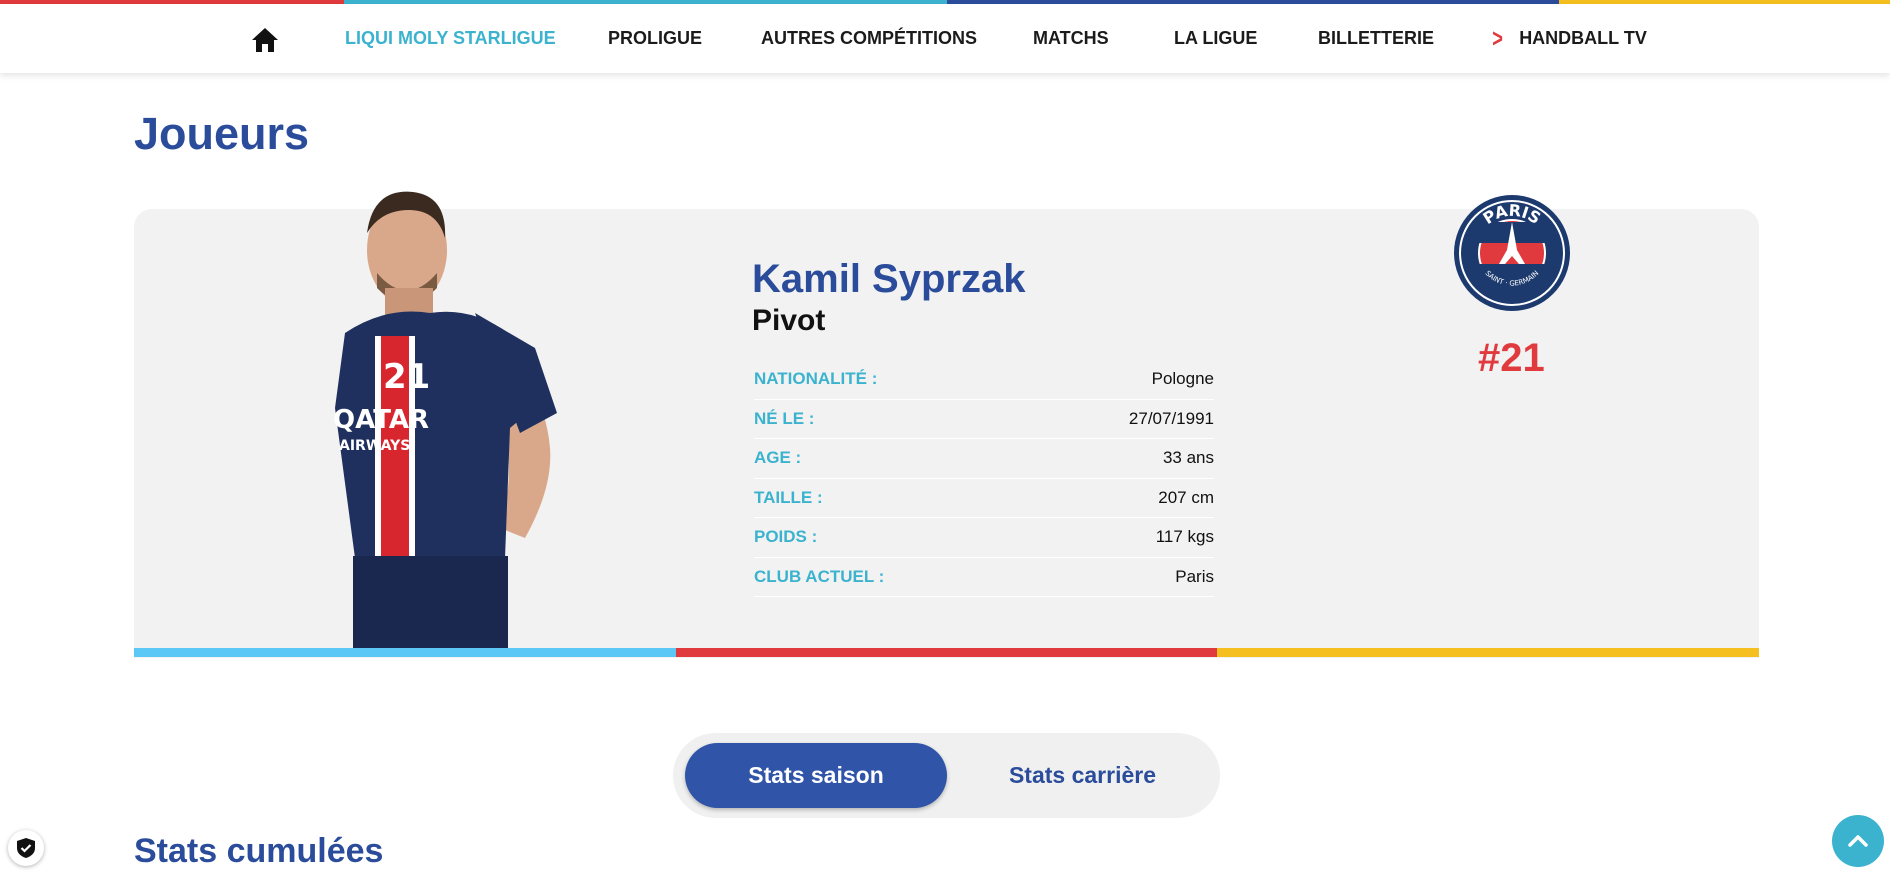 Image resolution: width=1890 pixels, height=874 pixels. What do you see at coordinates (984, 538) in the screenshot?
I see `info-row-poids: POIDS : 117 kgs` at bounding box center [984, 538].